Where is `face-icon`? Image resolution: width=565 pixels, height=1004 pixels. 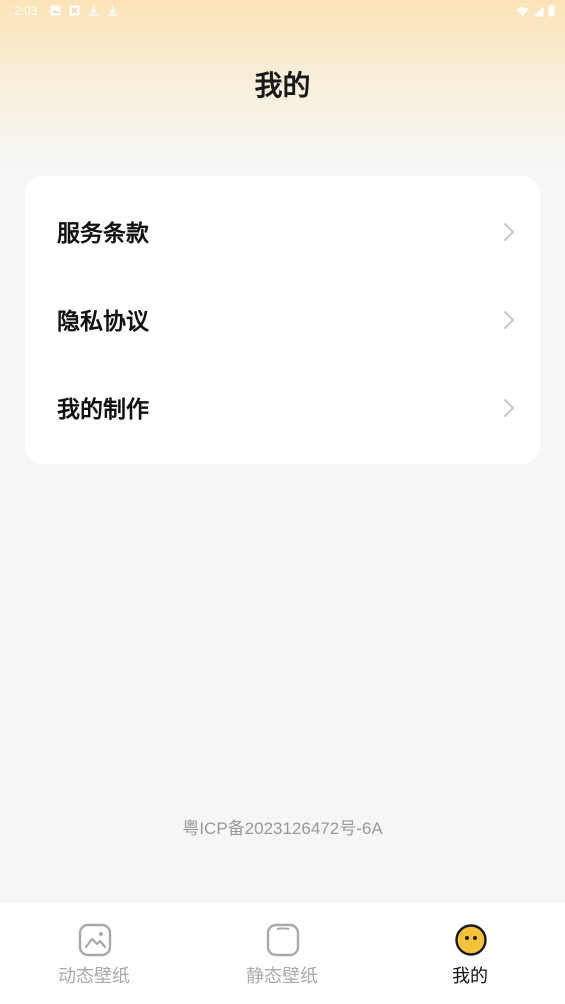
face-icon is located at coordinates (471, 940).